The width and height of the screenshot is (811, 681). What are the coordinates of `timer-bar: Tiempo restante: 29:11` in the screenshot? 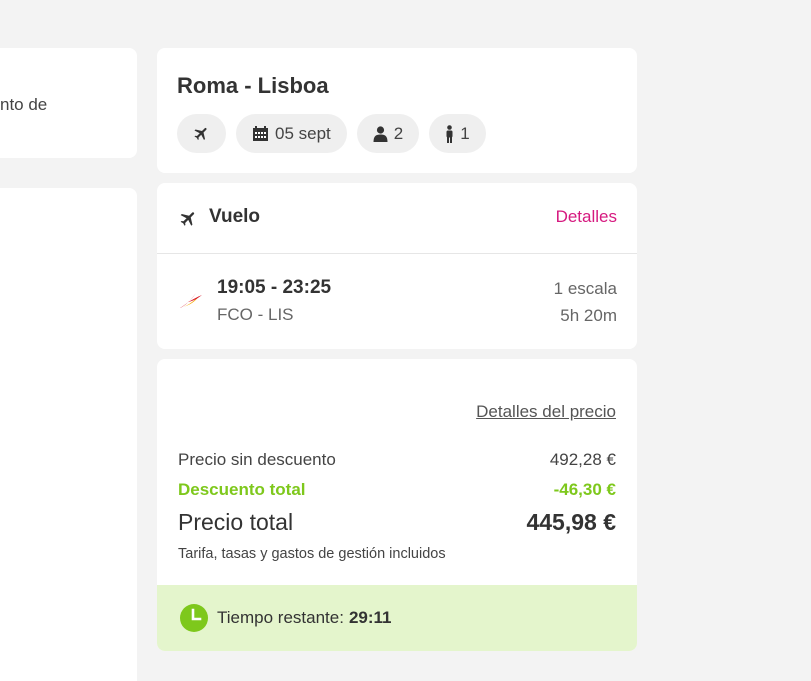 It's located at (397, 618).